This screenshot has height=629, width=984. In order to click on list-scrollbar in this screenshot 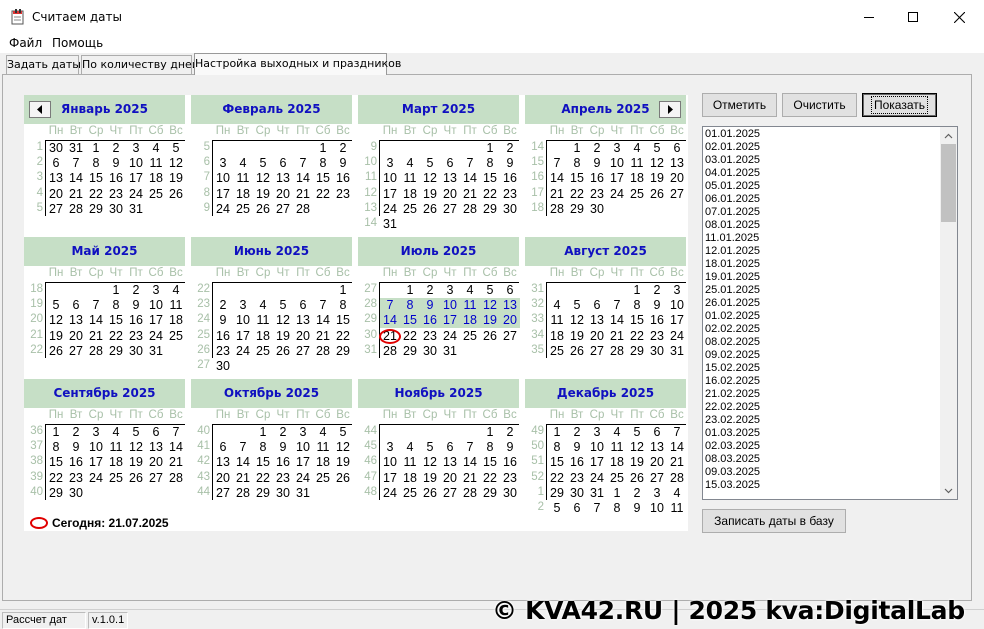, I will do `click(948, 313)`.